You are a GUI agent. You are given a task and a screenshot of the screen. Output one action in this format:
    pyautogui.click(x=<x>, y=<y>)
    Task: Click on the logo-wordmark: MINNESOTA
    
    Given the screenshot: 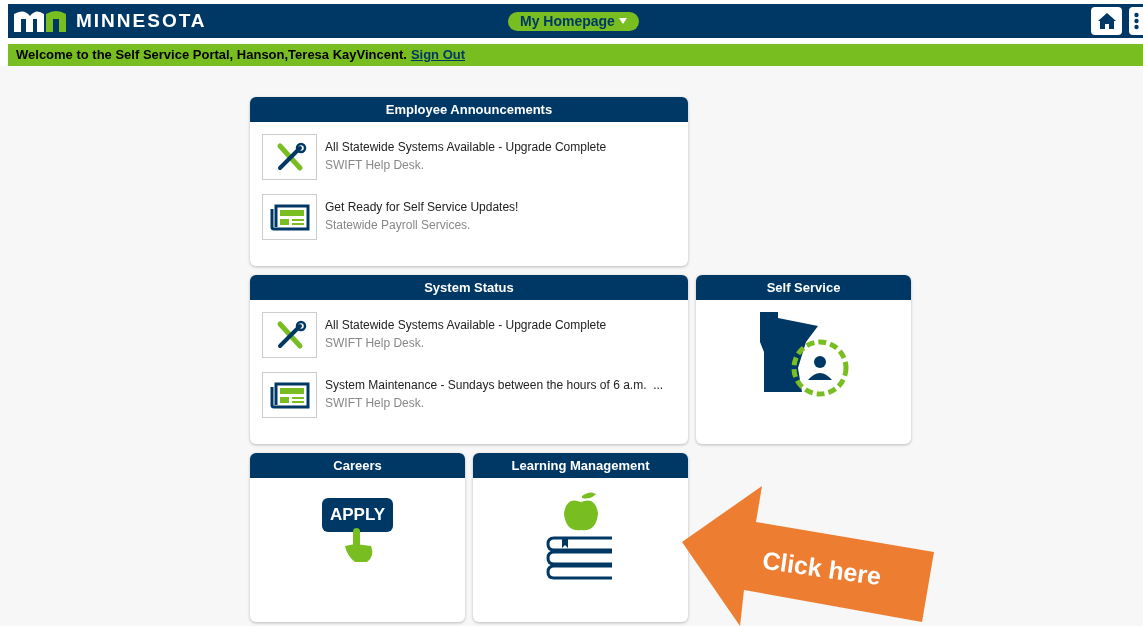 What is the action you would take?
    pyautogui.click(x=141, y=20)
    